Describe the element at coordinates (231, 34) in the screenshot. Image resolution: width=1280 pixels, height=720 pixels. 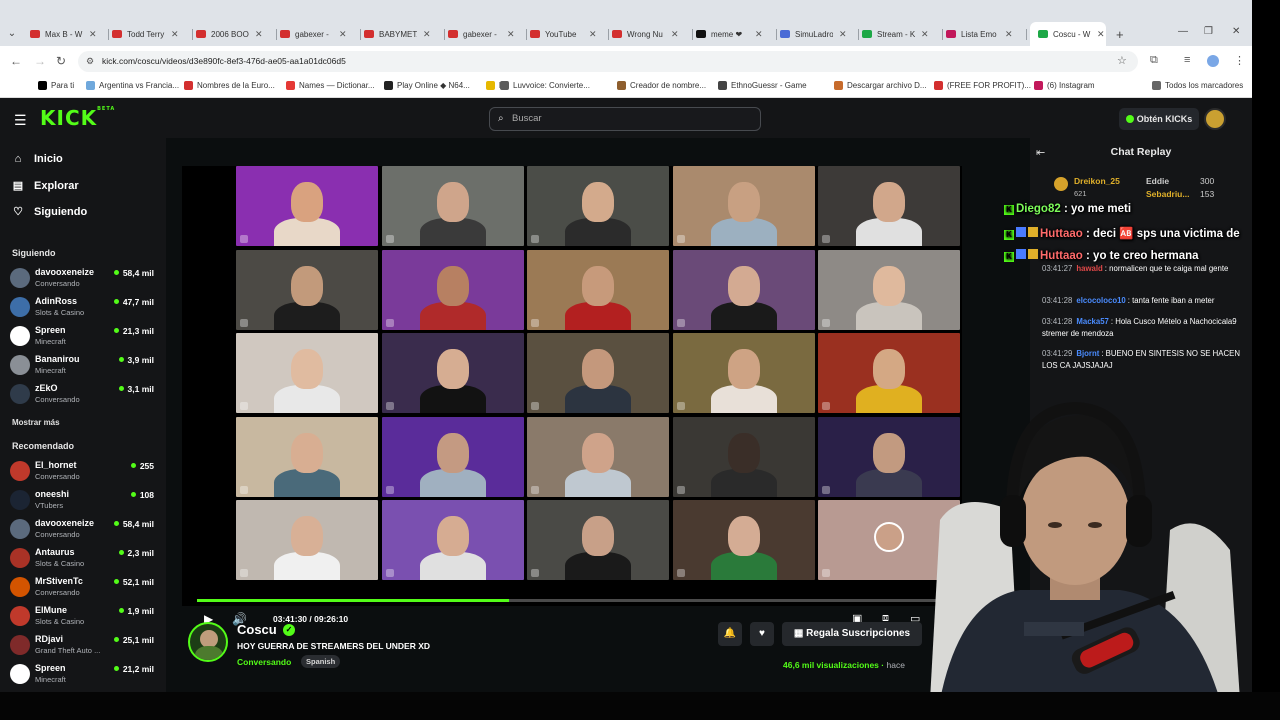
I see `browser-tab: 2006 BOO ✕` at that location.